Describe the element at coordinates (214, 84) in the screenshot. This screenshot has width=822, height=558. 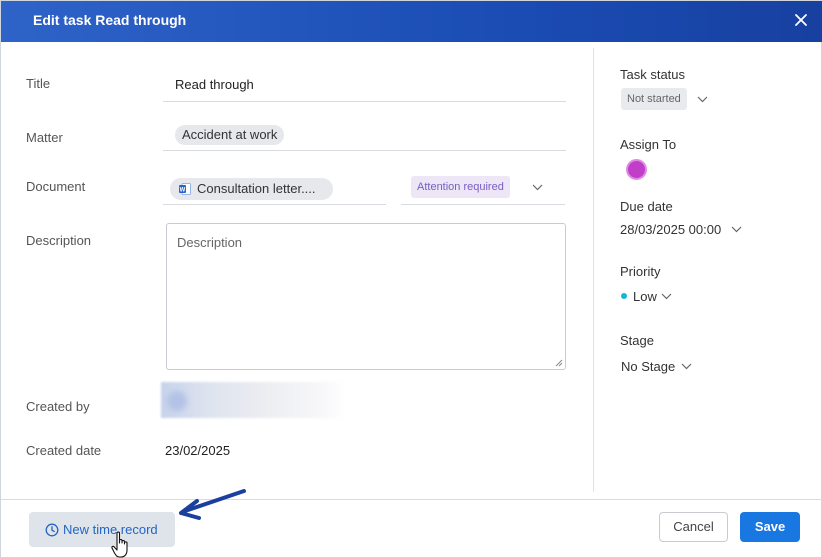
I see `title-value: Read through` at that location.